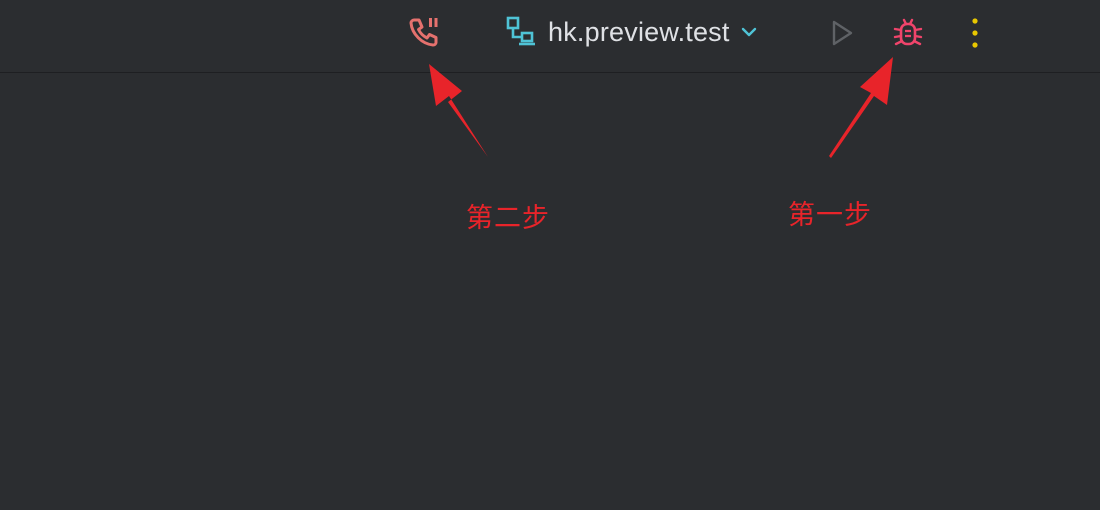 Image resolution: width=1100 pixels, height=510 pixels. Describe the element at coordinates (748, 32) in the screenshot. I see `chevron-down-icon` at that location.